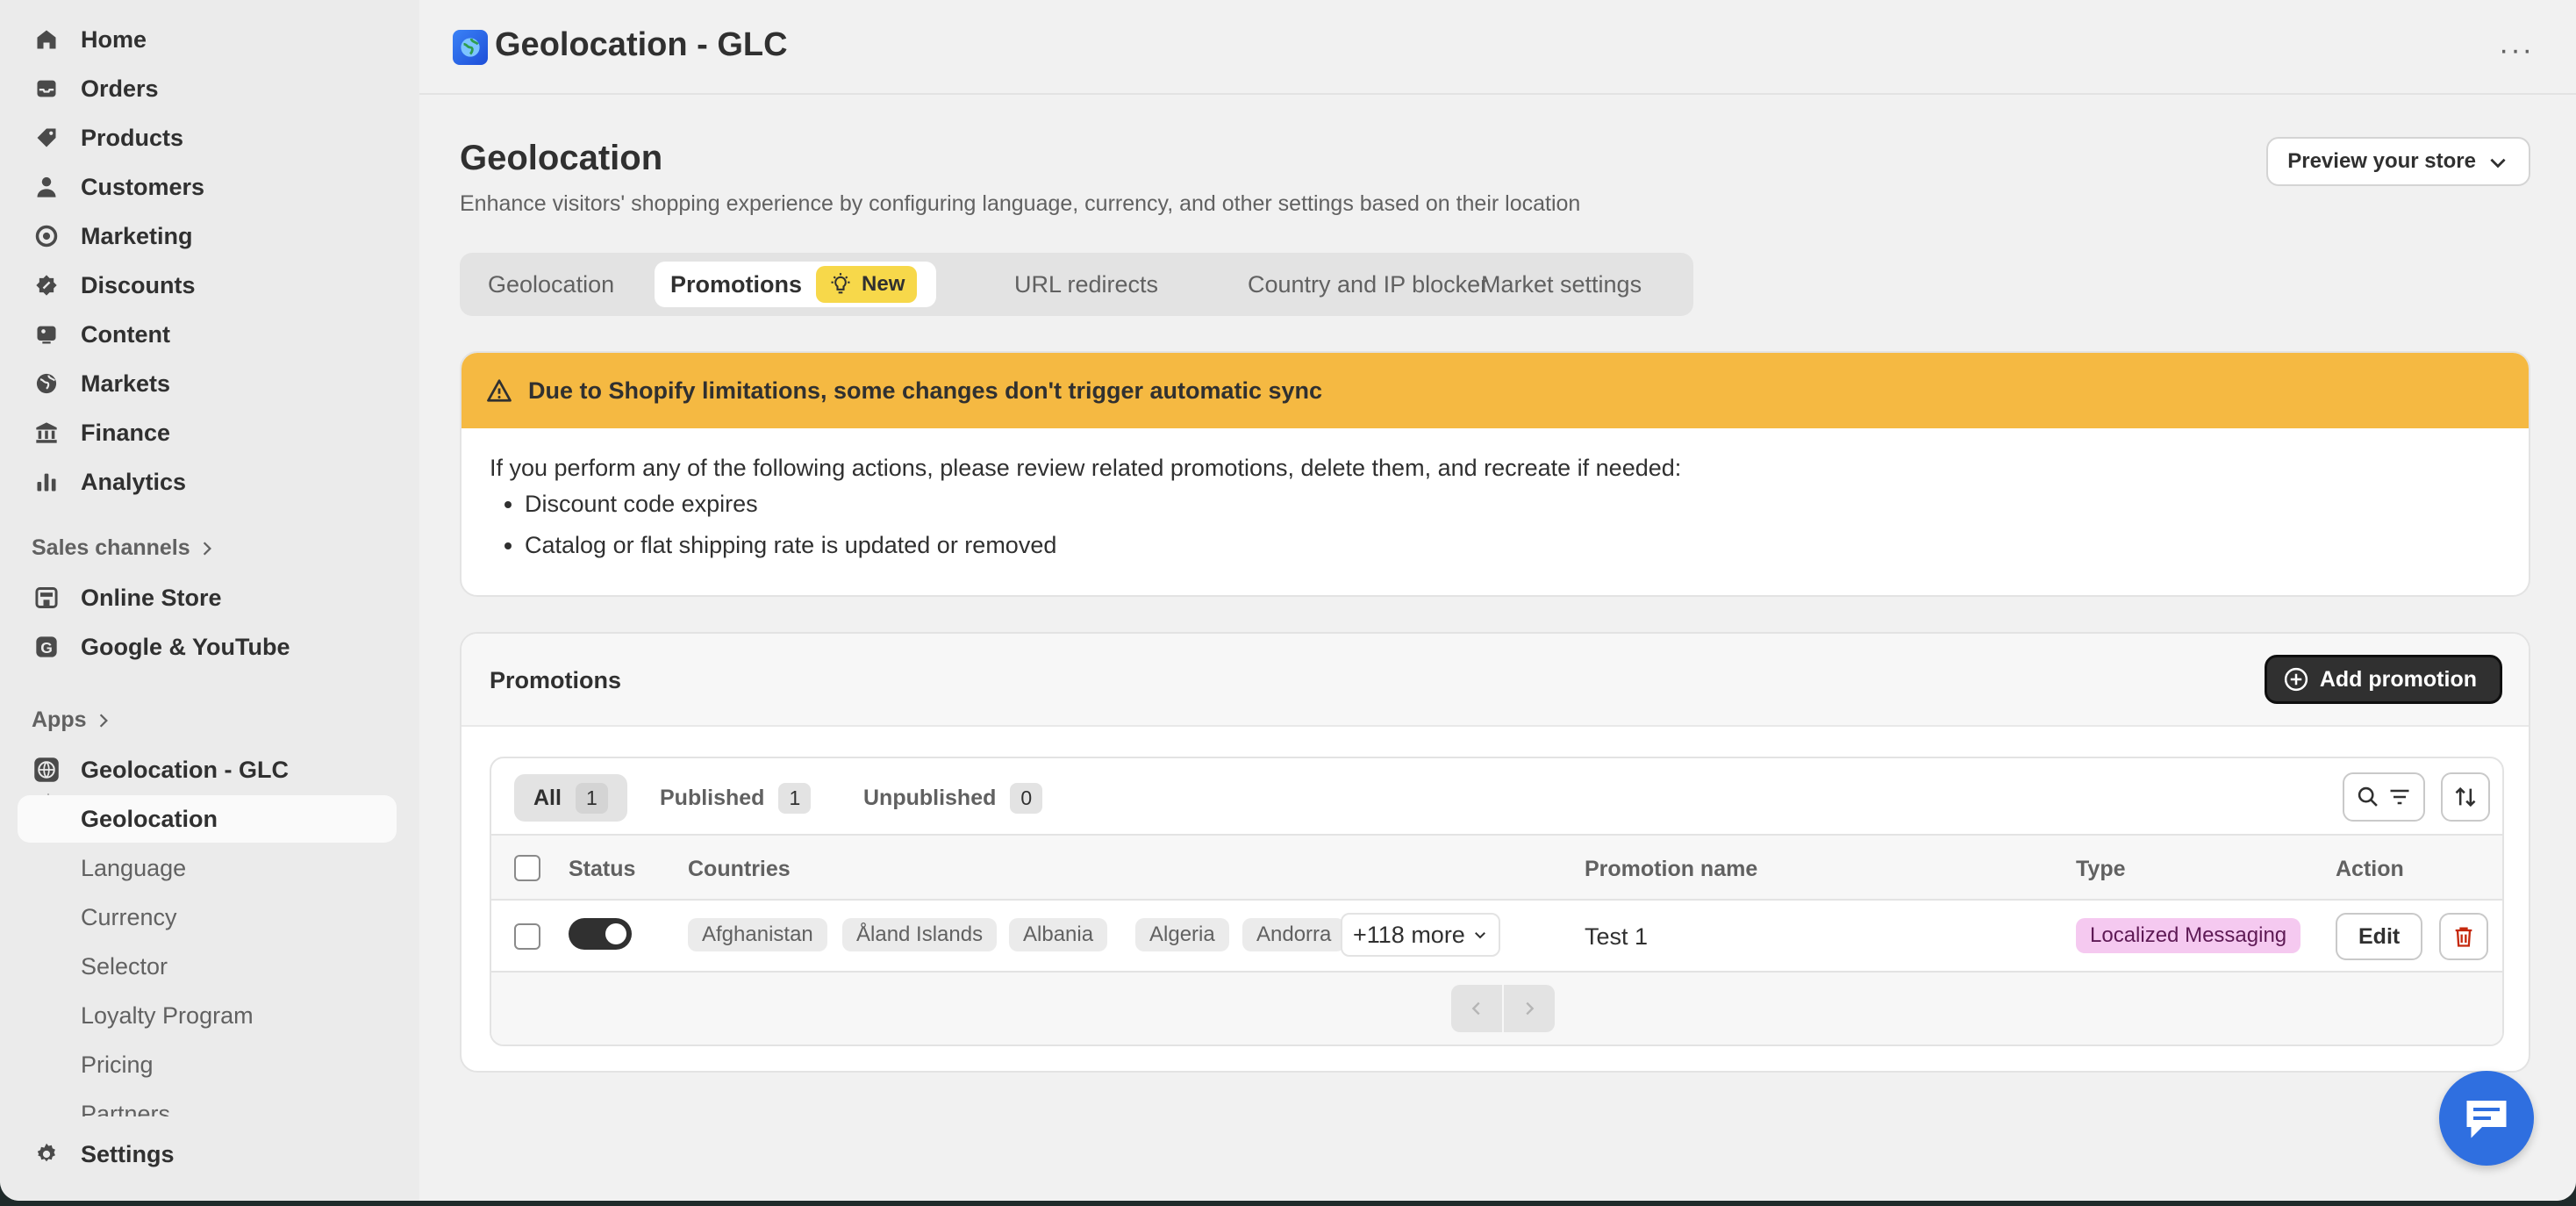  Describe the element at coordinates (167, 1015) in the screenshot. I see `sidebar-item-label: Loyalty Program` at that location.